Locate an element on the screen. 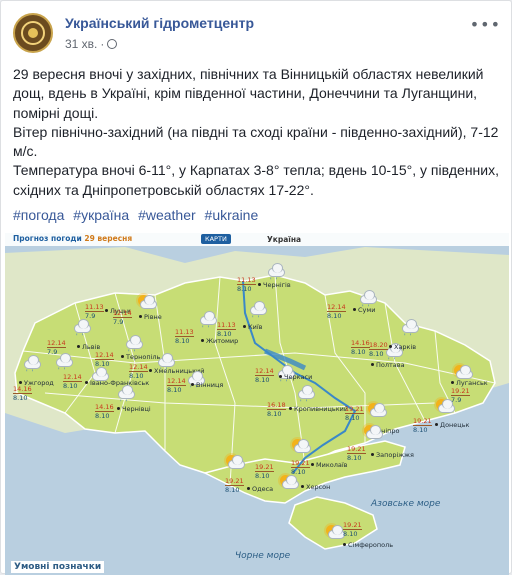  post-meta: 31 хв. · is located at coordinates (91, 44).